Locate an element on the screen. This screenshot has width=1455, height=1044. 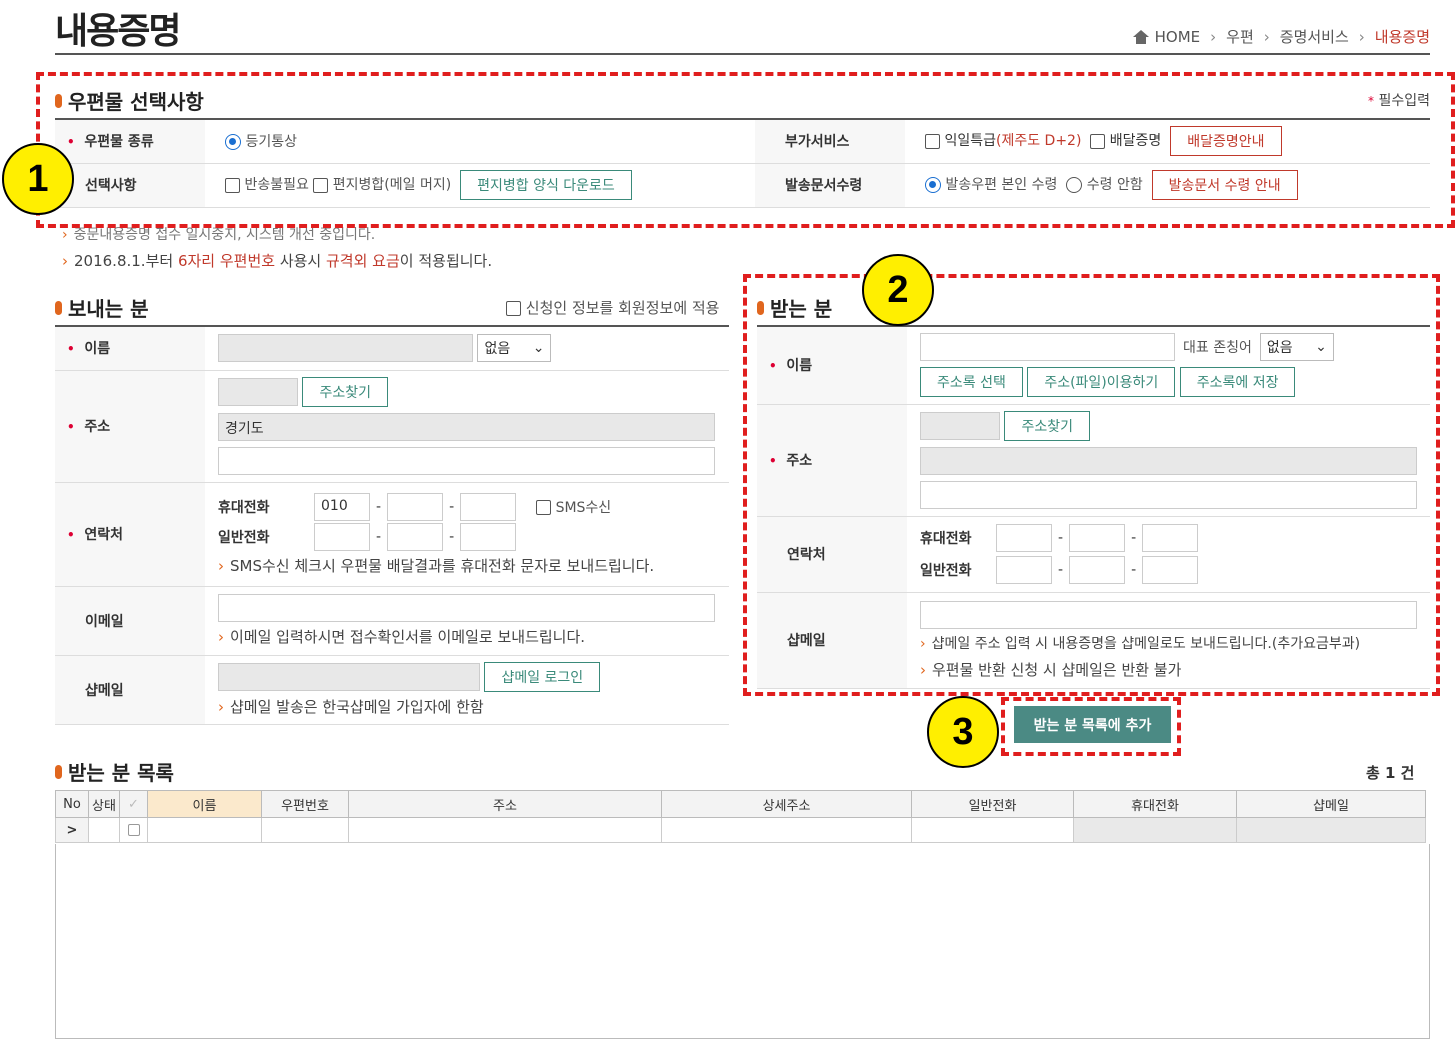
sms-note: › SMS수신 체크시 우편물 배달결과를 휴대전화 문자로 보내드립니다. is located at coordinates (436, 565).